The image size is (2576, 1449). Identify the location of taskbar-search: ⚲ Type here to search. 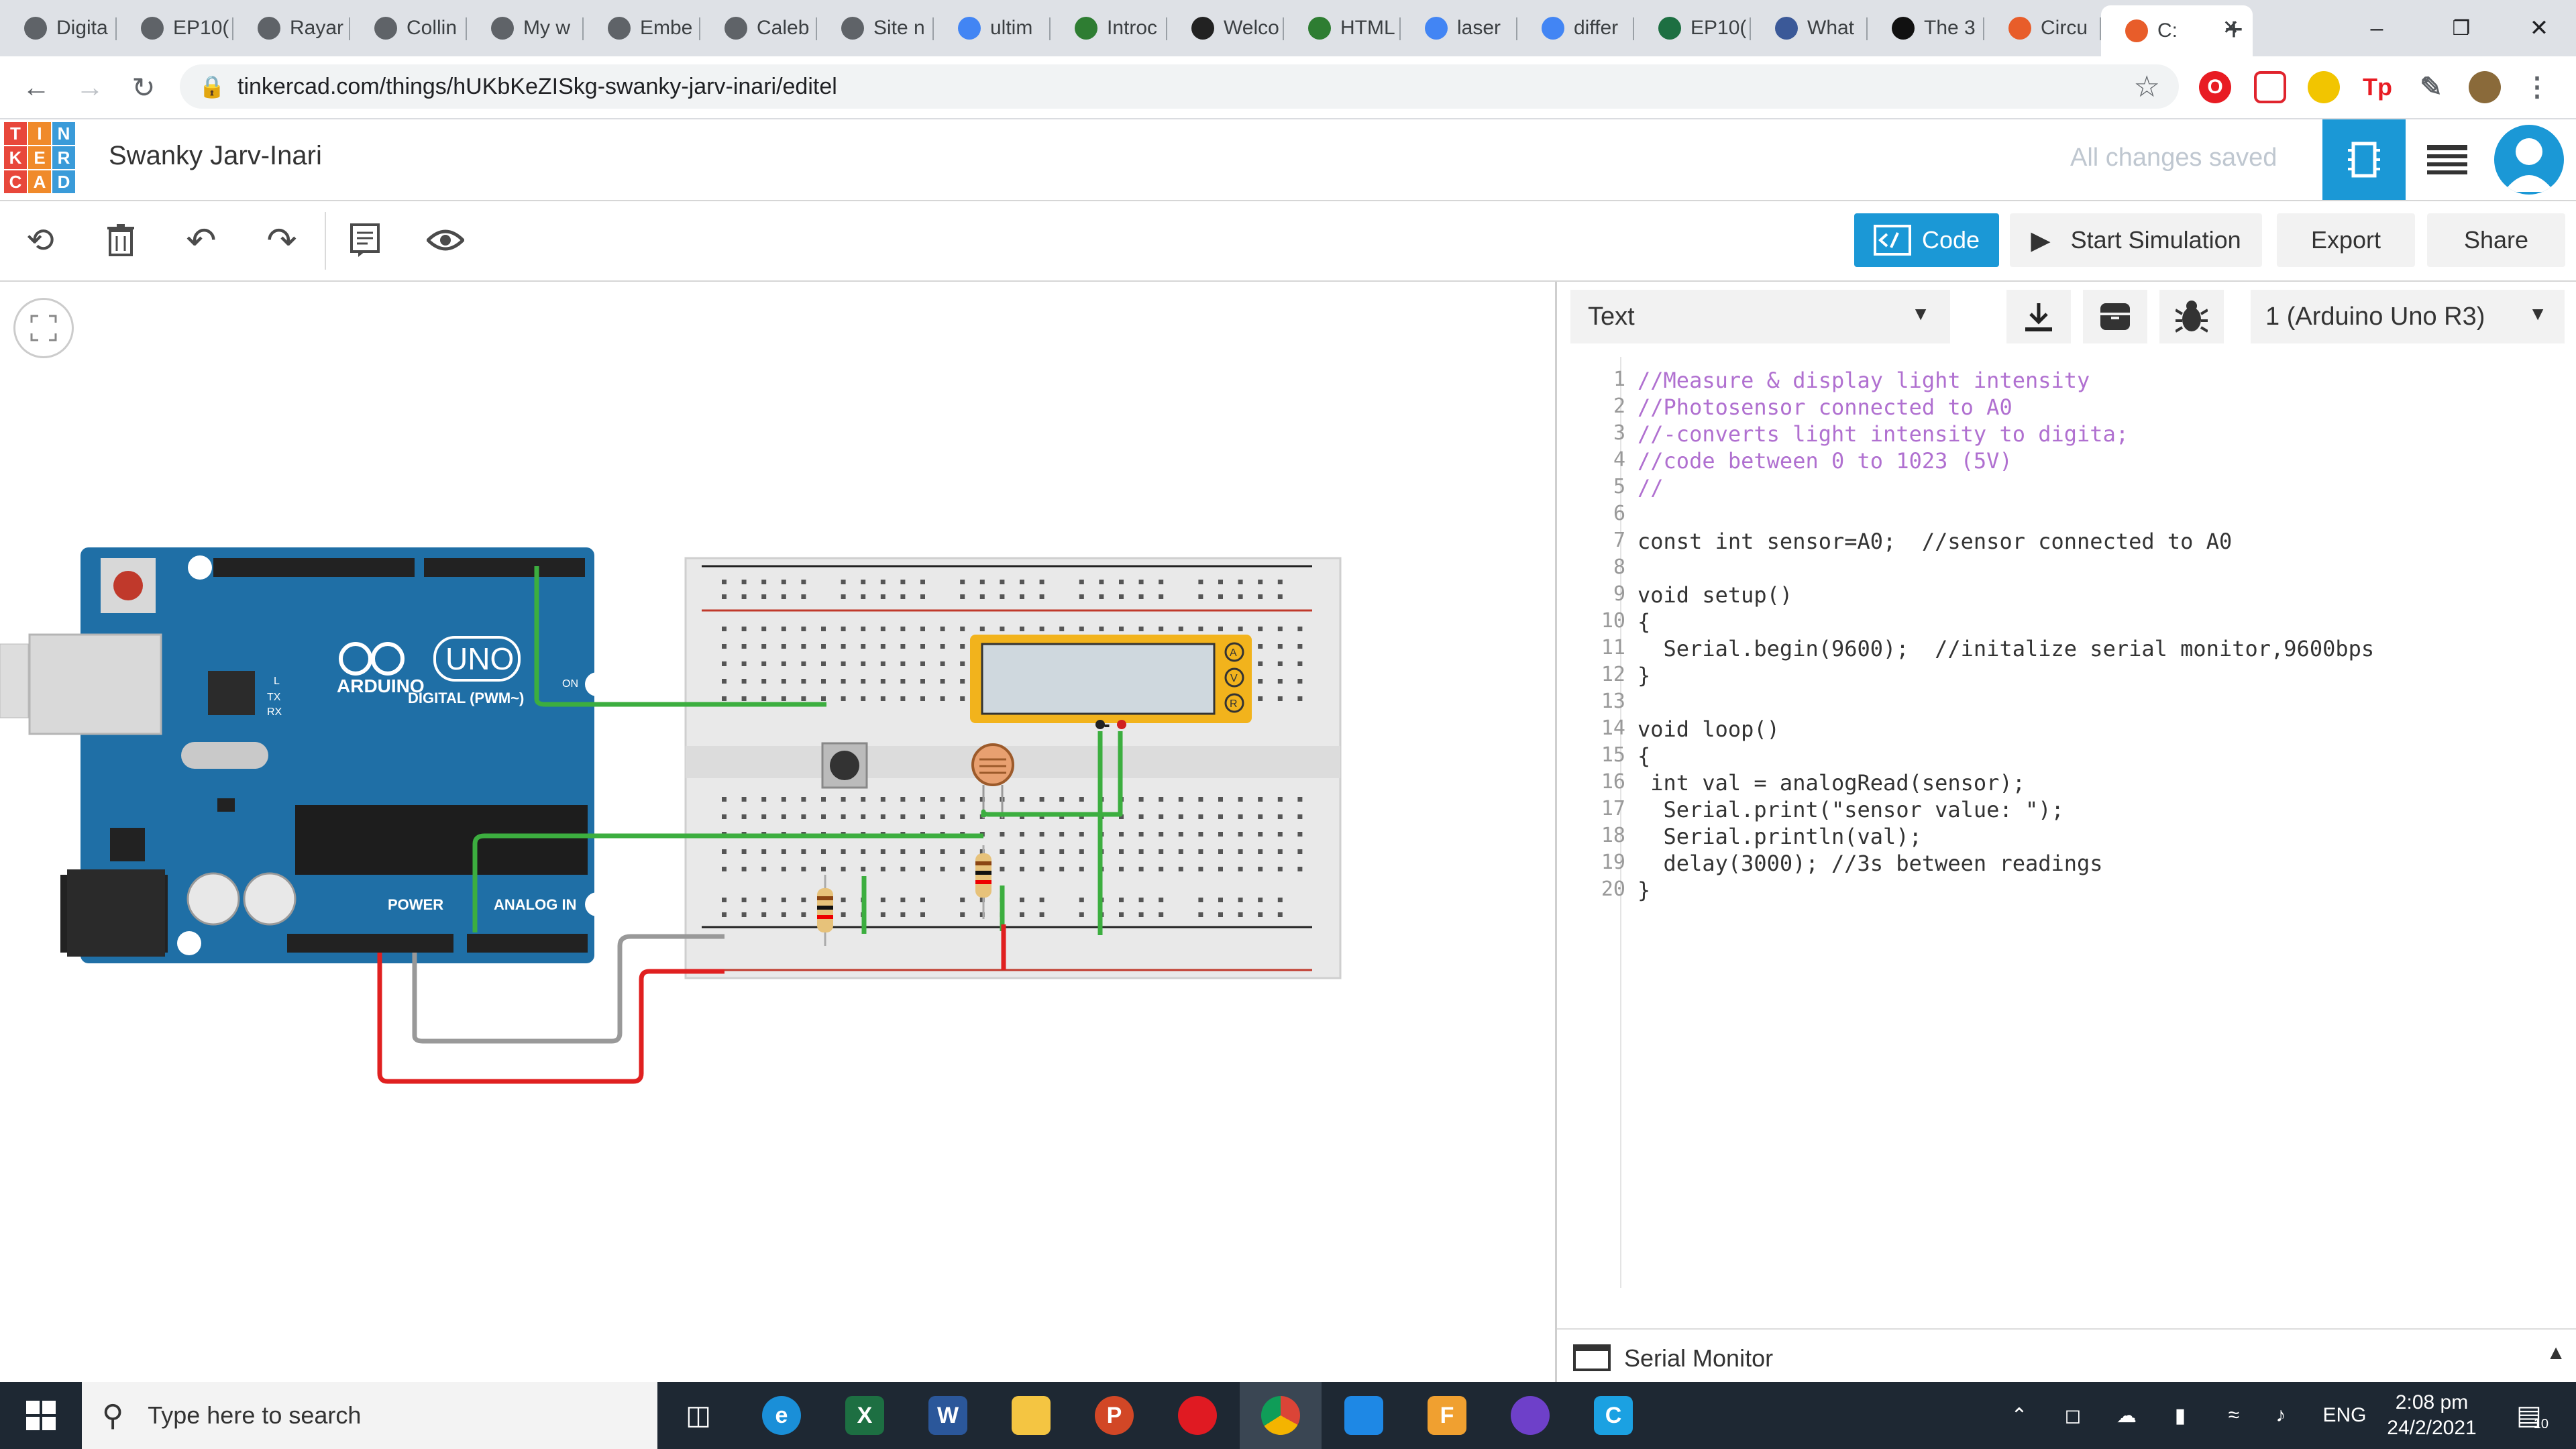
(369, 1415).